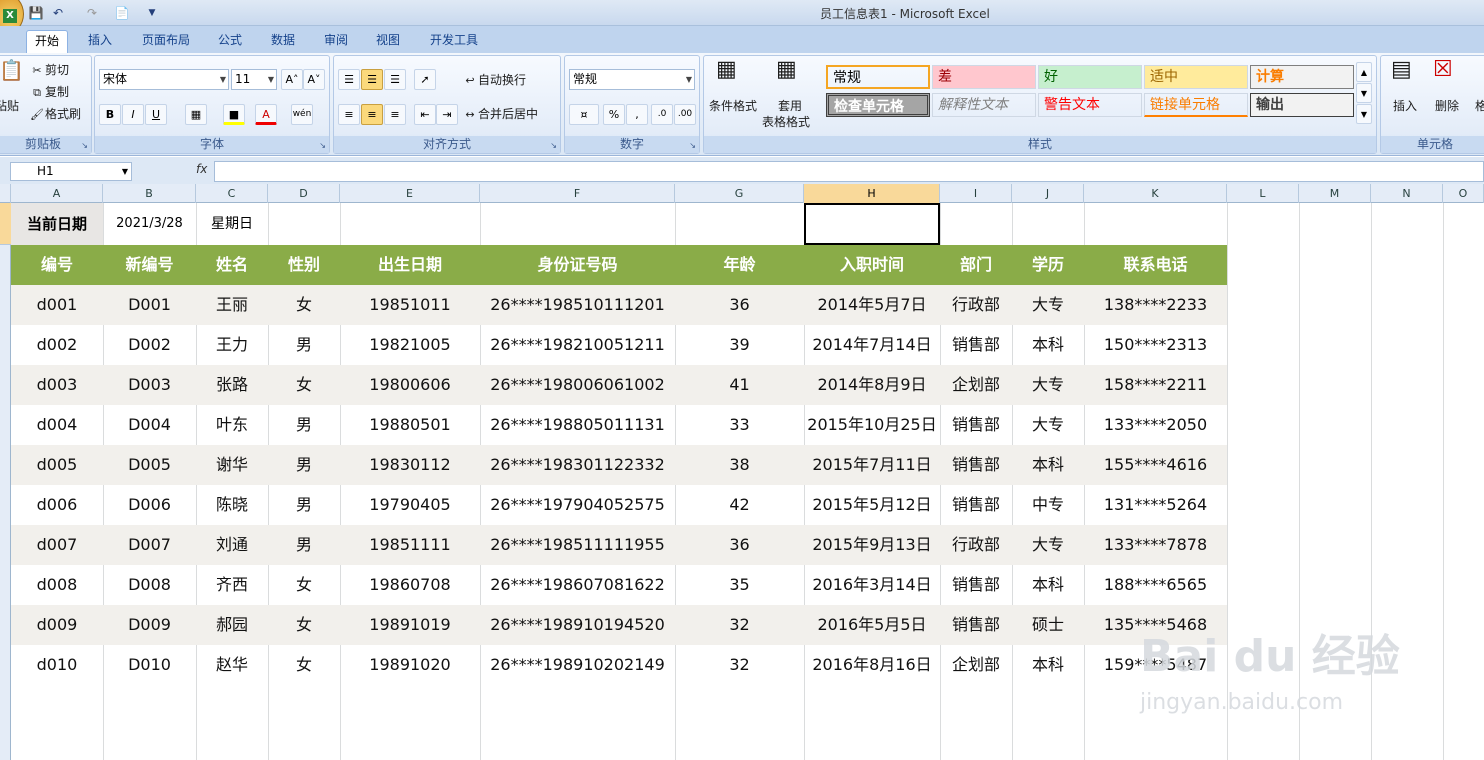 The width and height of the screenshot is (1484, 760). I want to click on print-preview-icon: 📄, so click(122, 13).